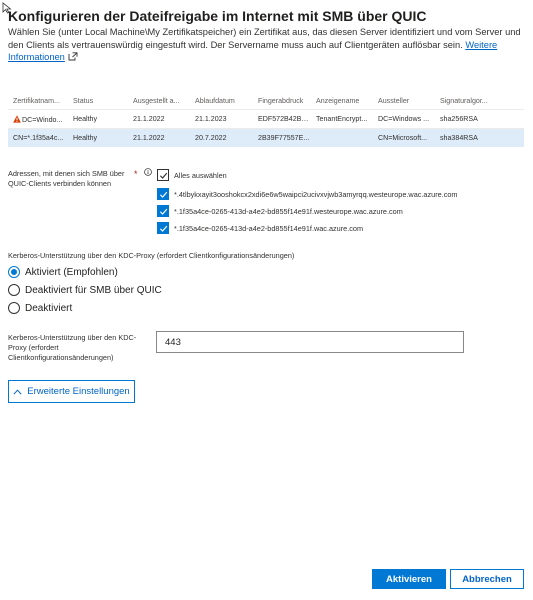  I want to click on cell-algorithm: sha384RSA, so click(466, 137).